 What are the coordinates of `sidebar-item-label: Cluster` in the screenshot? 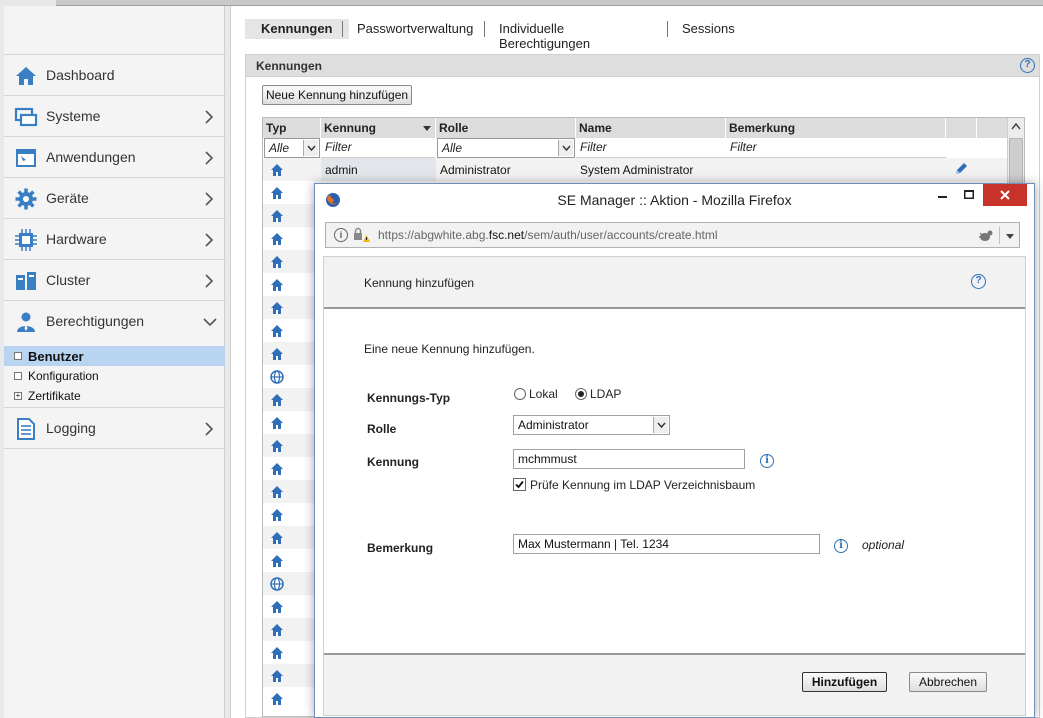 It's located at (68, 280).